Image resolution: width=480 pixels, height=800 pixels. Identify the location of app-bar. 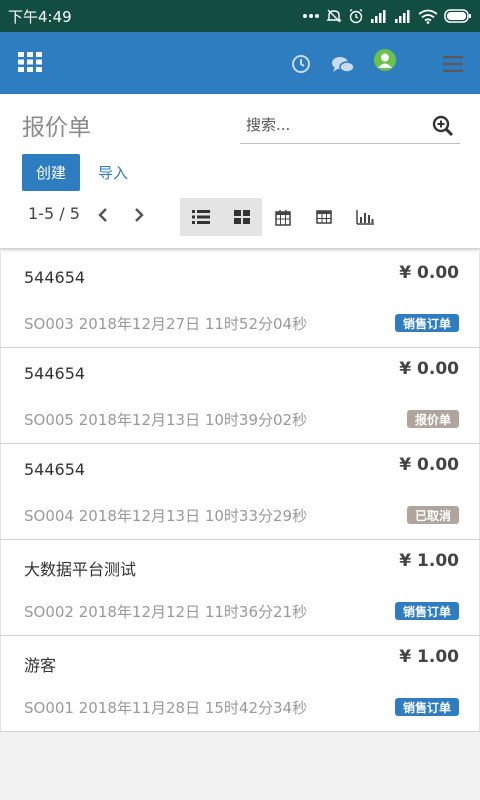
(240, 63).